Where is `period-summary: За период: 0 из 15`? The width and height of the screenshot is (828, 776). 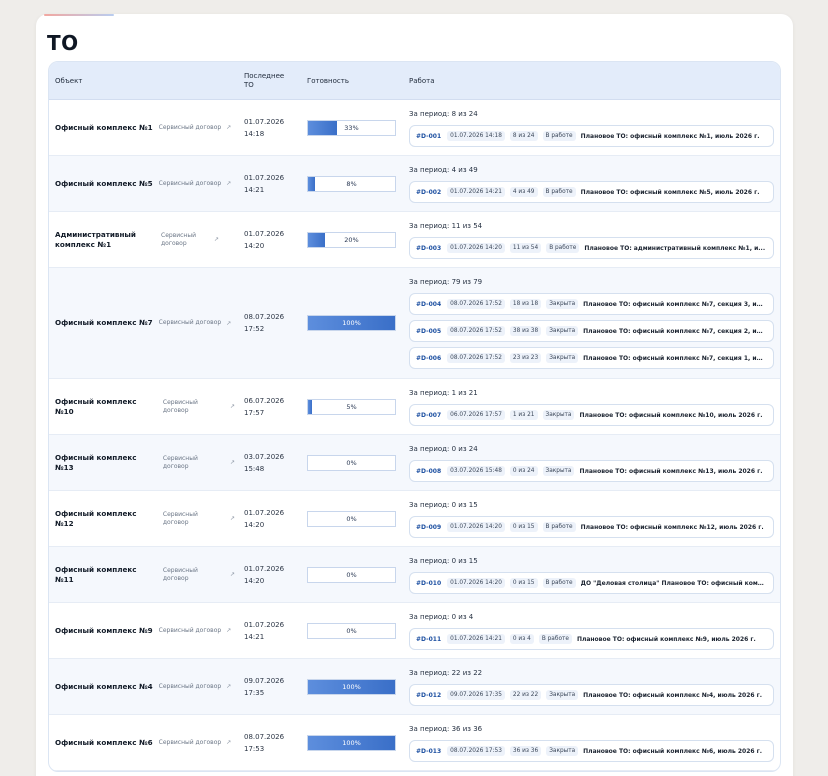
period-summary: За период: 0 из 15 is located at coordinates (443, 561).